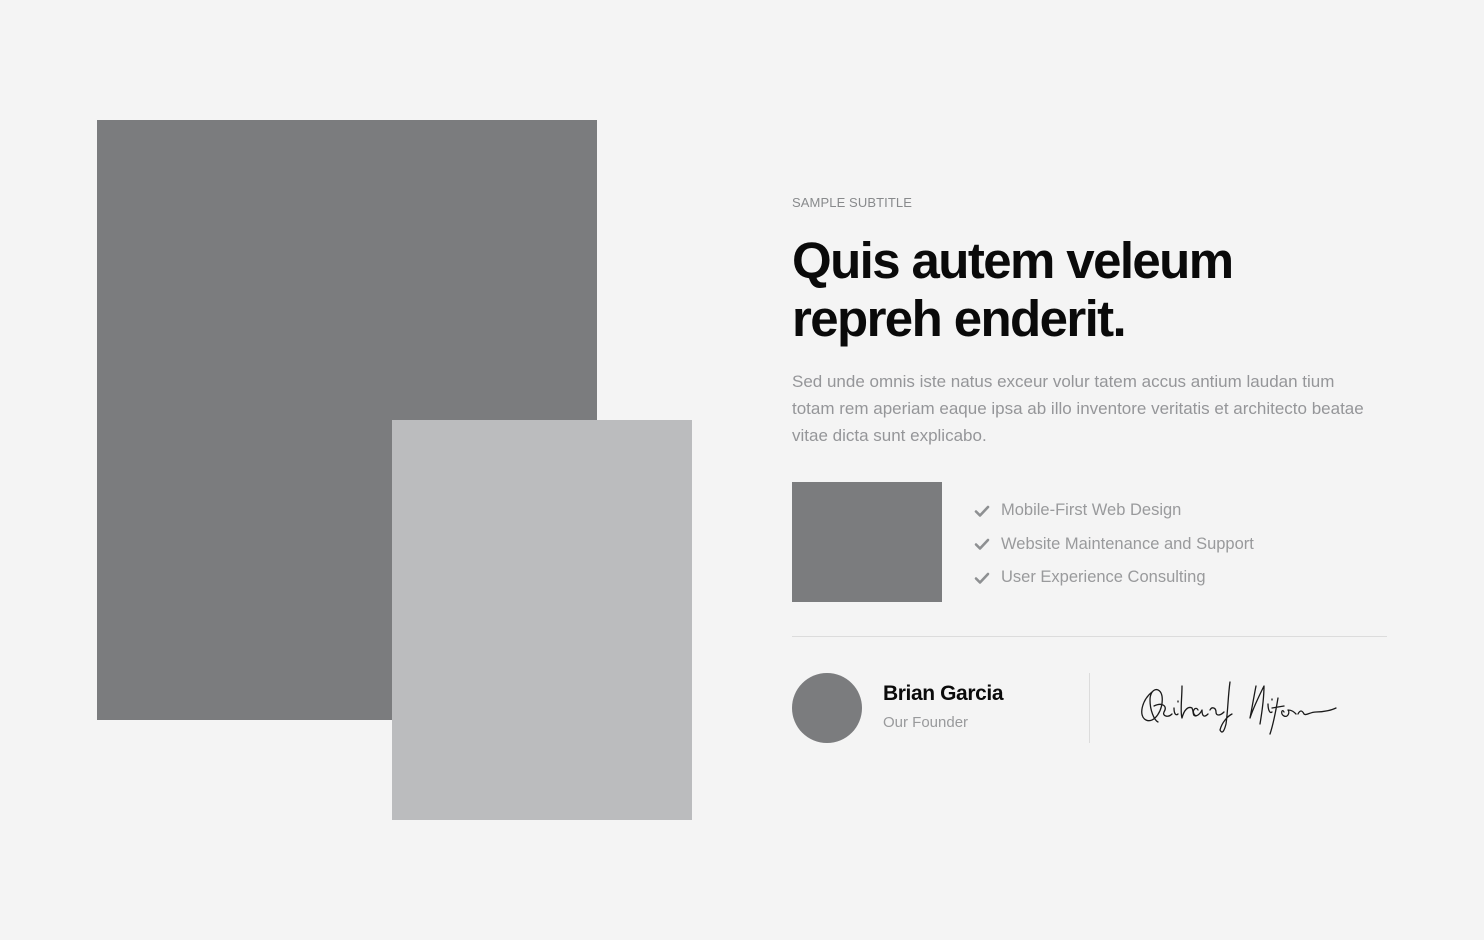 The width and height of the screenshot is (1484, 940). Describe the element at coordinates (1091, 510) in the screenshot. I see `feature-label: Mobile-First Web Design` at that location.